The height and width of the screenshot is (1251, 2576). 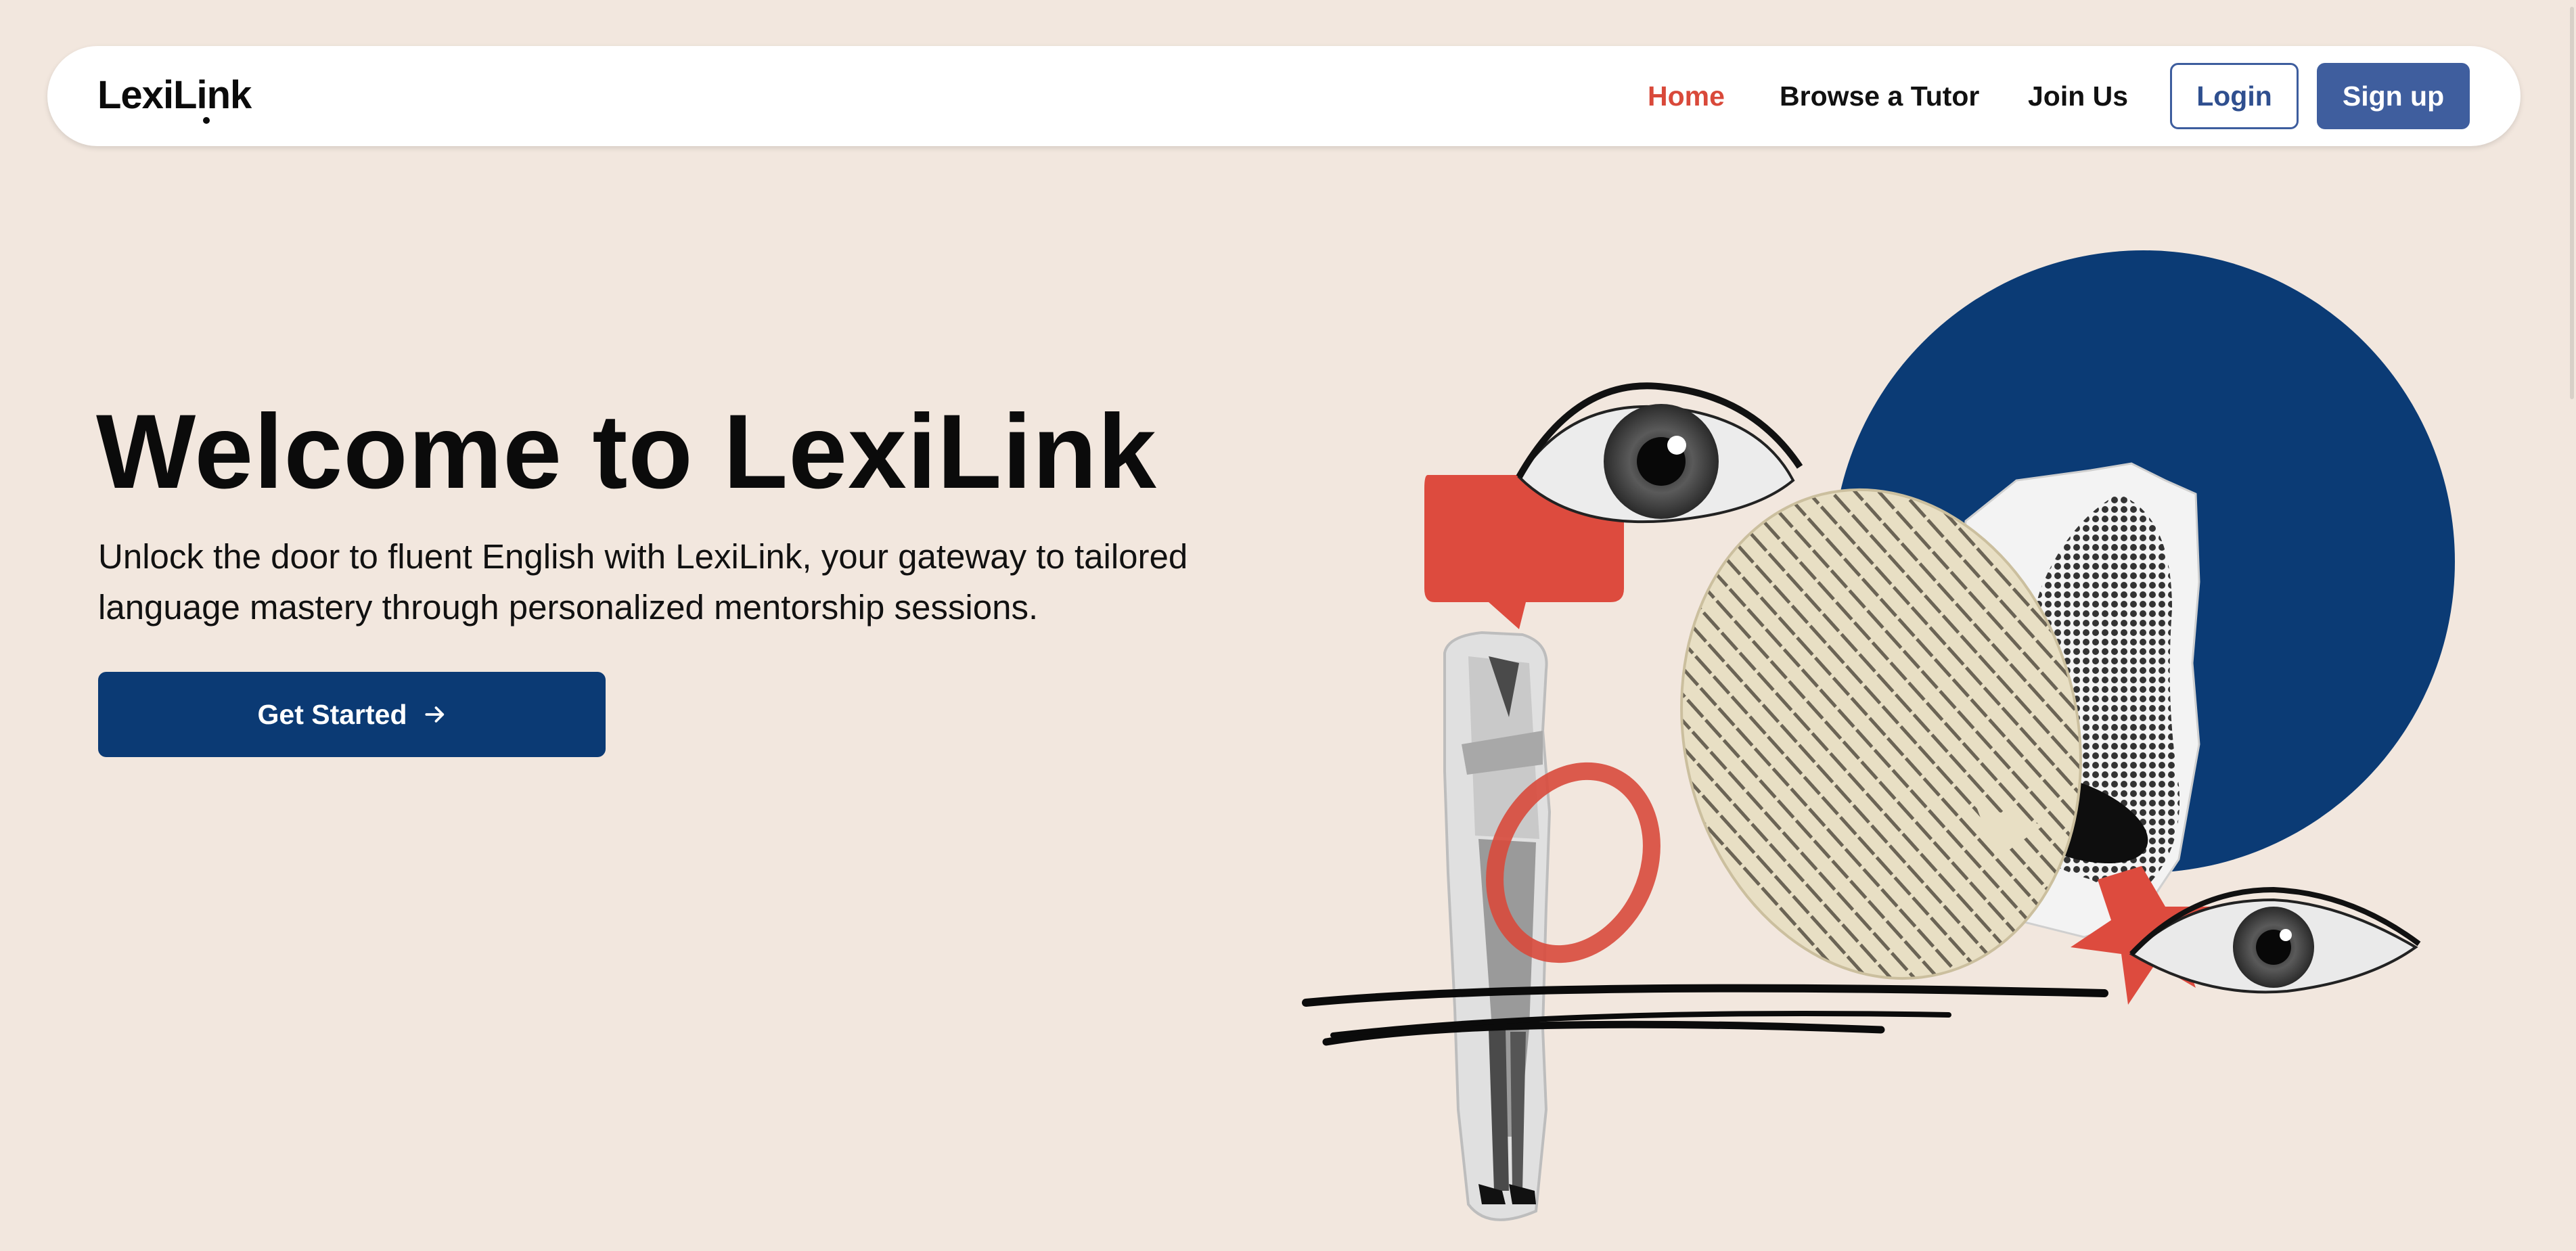 I want to click on black-scribble-lines, so click(x=1705, y=1015).